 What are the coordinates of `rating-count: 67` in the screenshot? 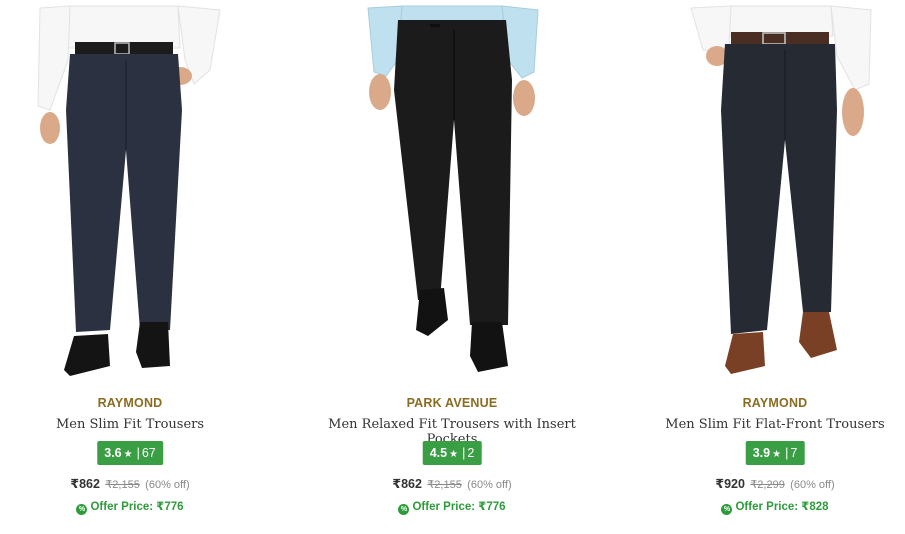 It's located at (148, 453).